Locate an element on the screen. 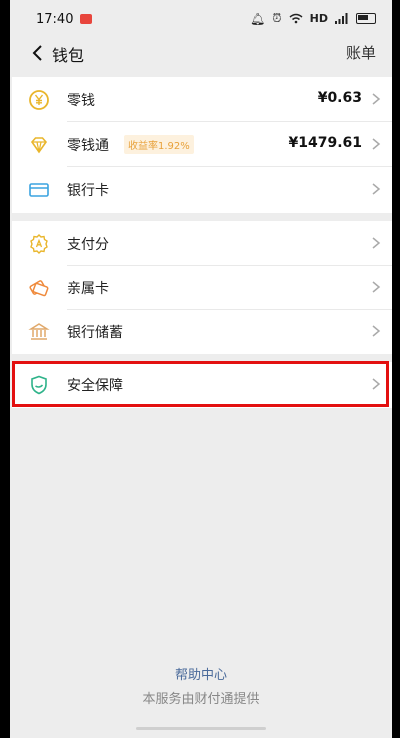  hd-indicator: HD is located at coordinates (318, 18).